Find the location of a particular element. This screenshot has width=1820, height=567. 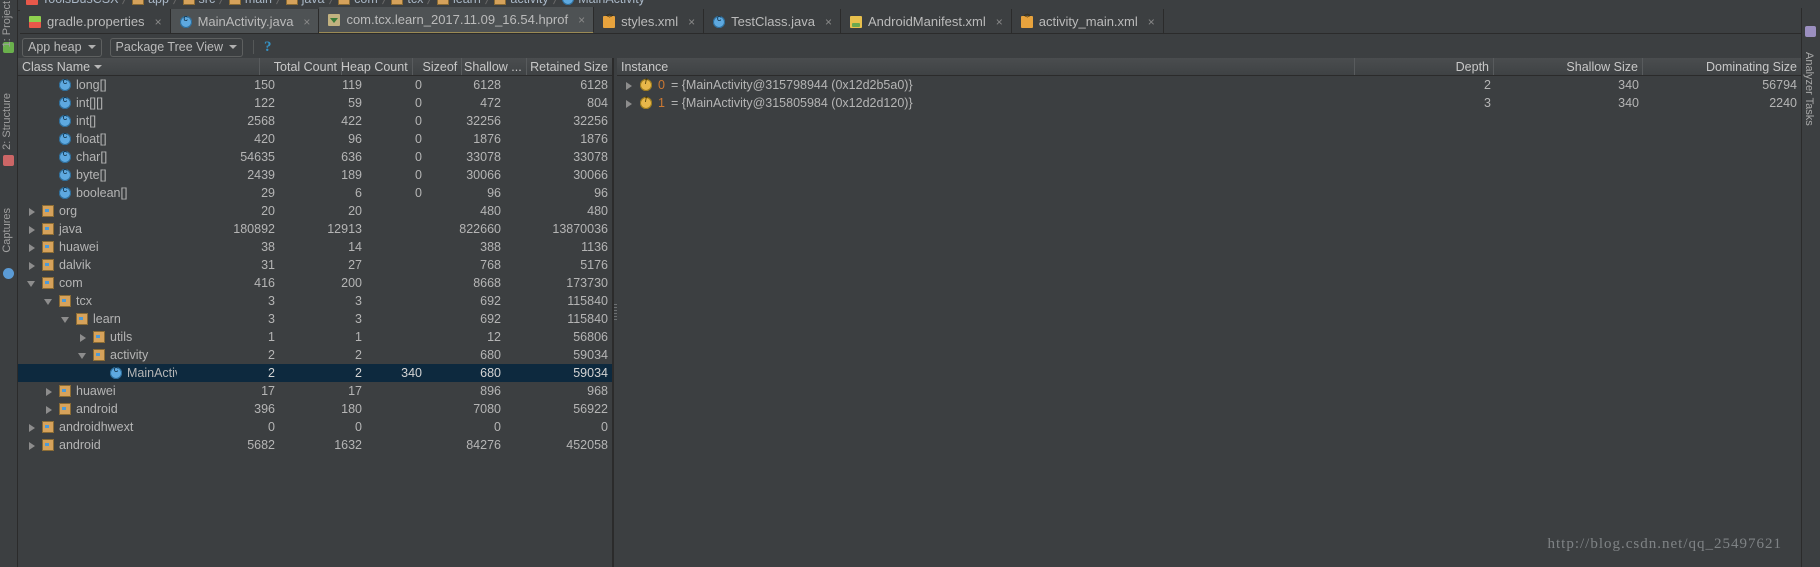

sidebar-tab-captures: Captures is located at coordinates (7, 230).